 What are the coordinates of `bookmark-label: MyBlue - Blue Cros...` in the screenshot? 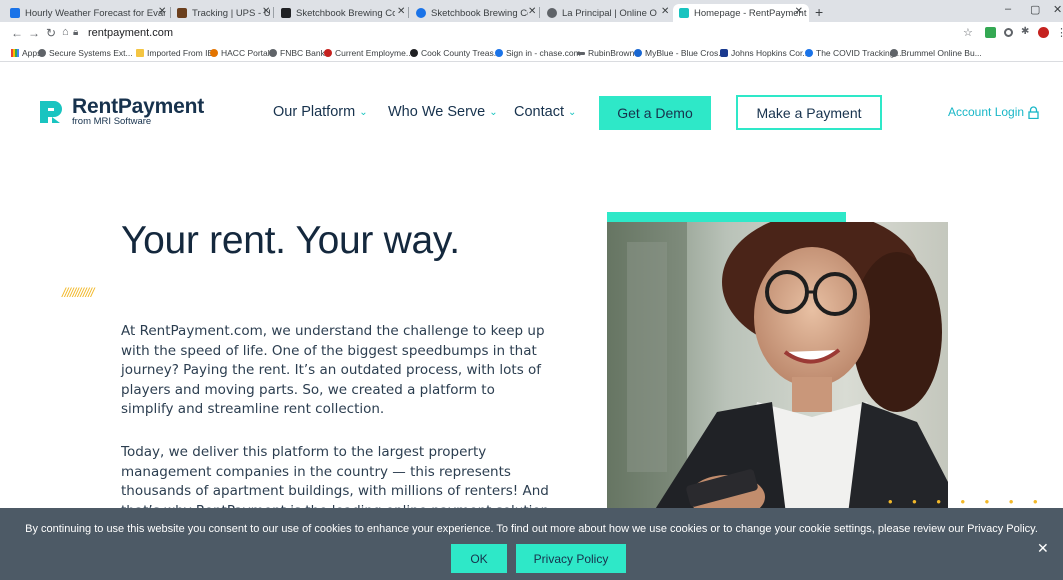 It's located at (685, 53).